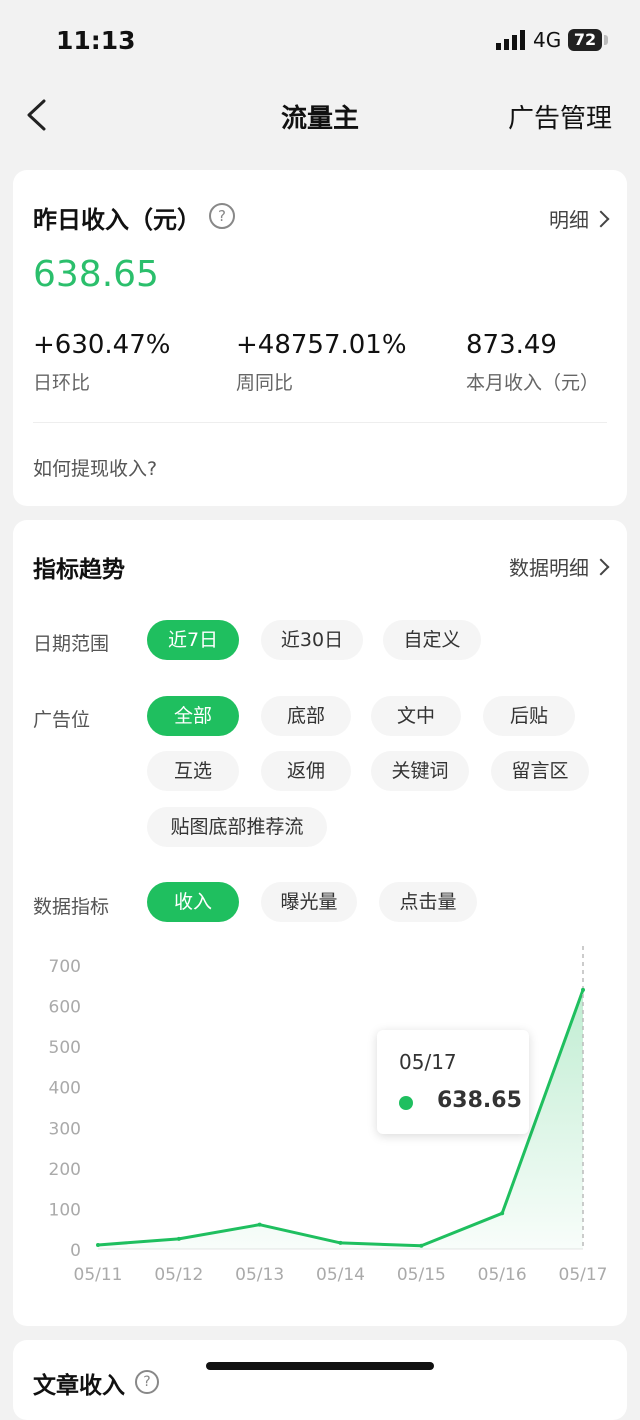 The width and height of the screenshot is (640, 1420). What do you see at coordinates (65, 1048) in the screenshot?
I see `y-tick-label: 500` at bounding box center [65, 1048].